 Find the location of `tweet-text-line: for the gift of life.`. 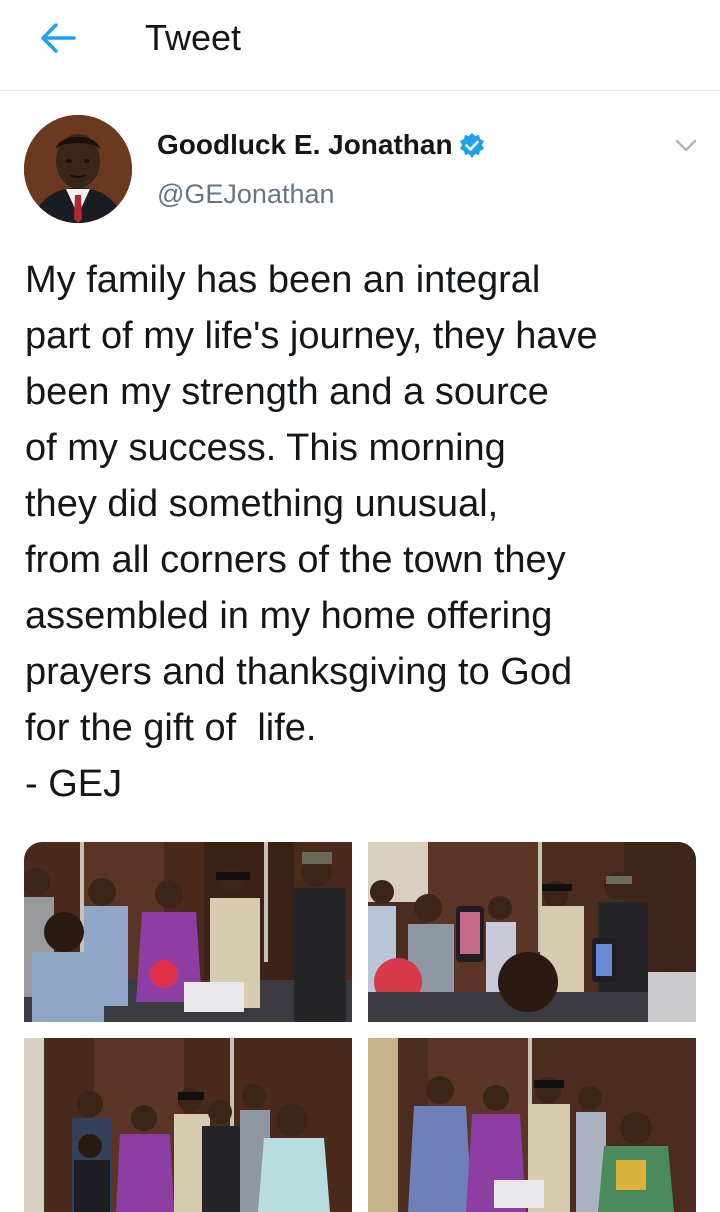

tweet-text-line: for the gift of life. is located at coordinates (171, 728).